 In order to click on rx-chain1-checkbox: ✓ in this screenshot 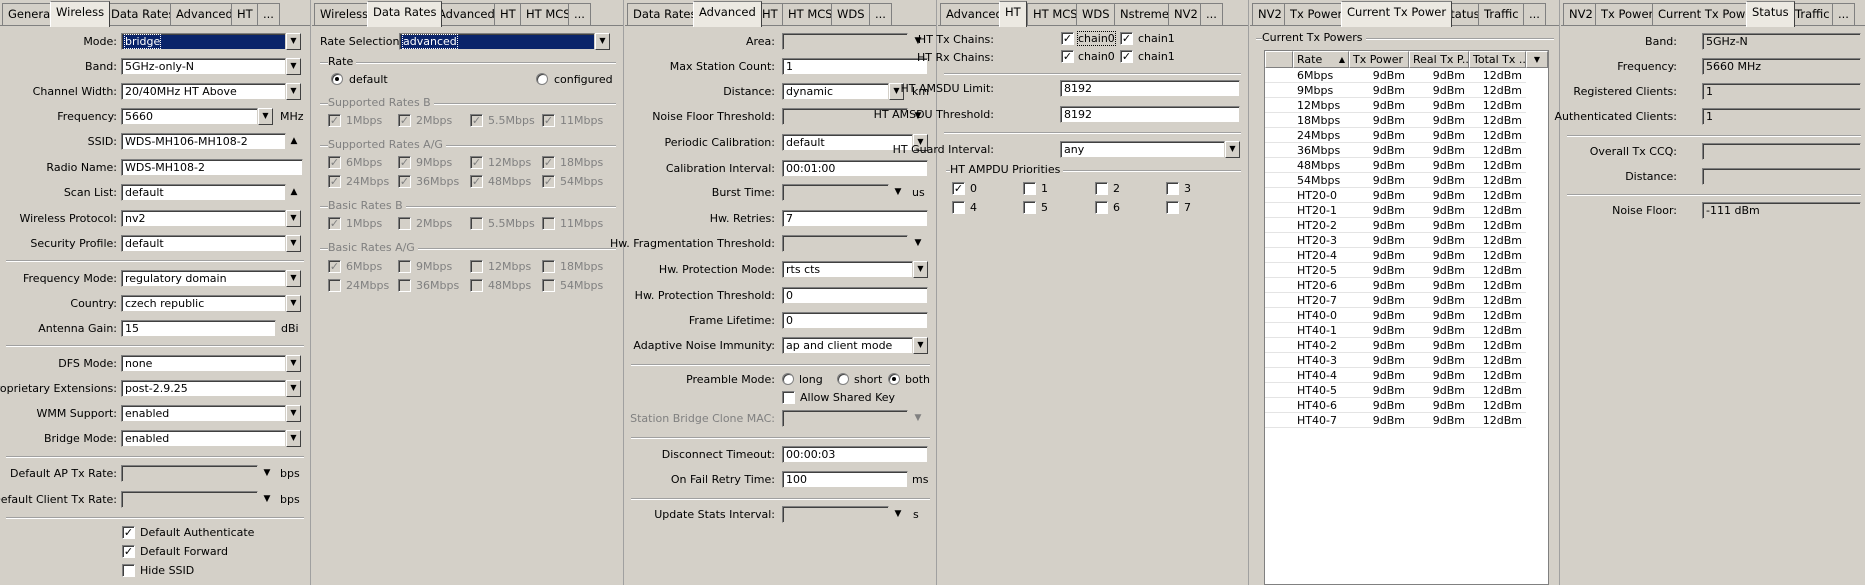, I will do `click(1126, 56)`.